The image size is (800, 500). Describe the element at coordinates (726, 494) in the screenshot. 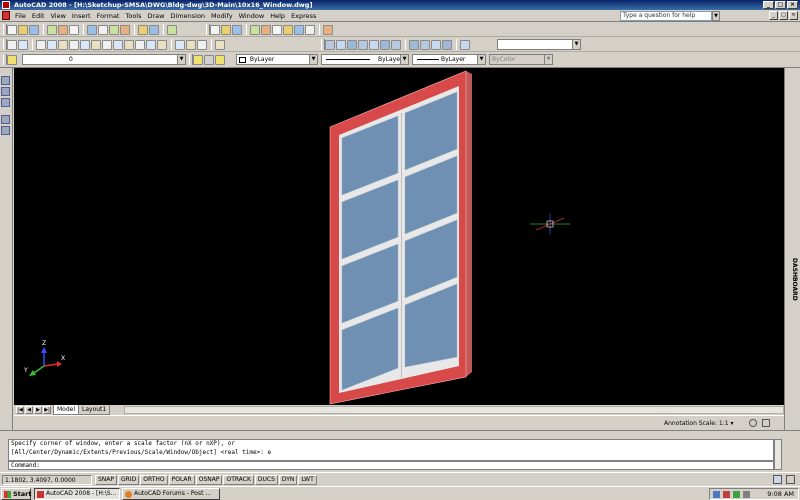

I see `antivirus-icon` at that location.